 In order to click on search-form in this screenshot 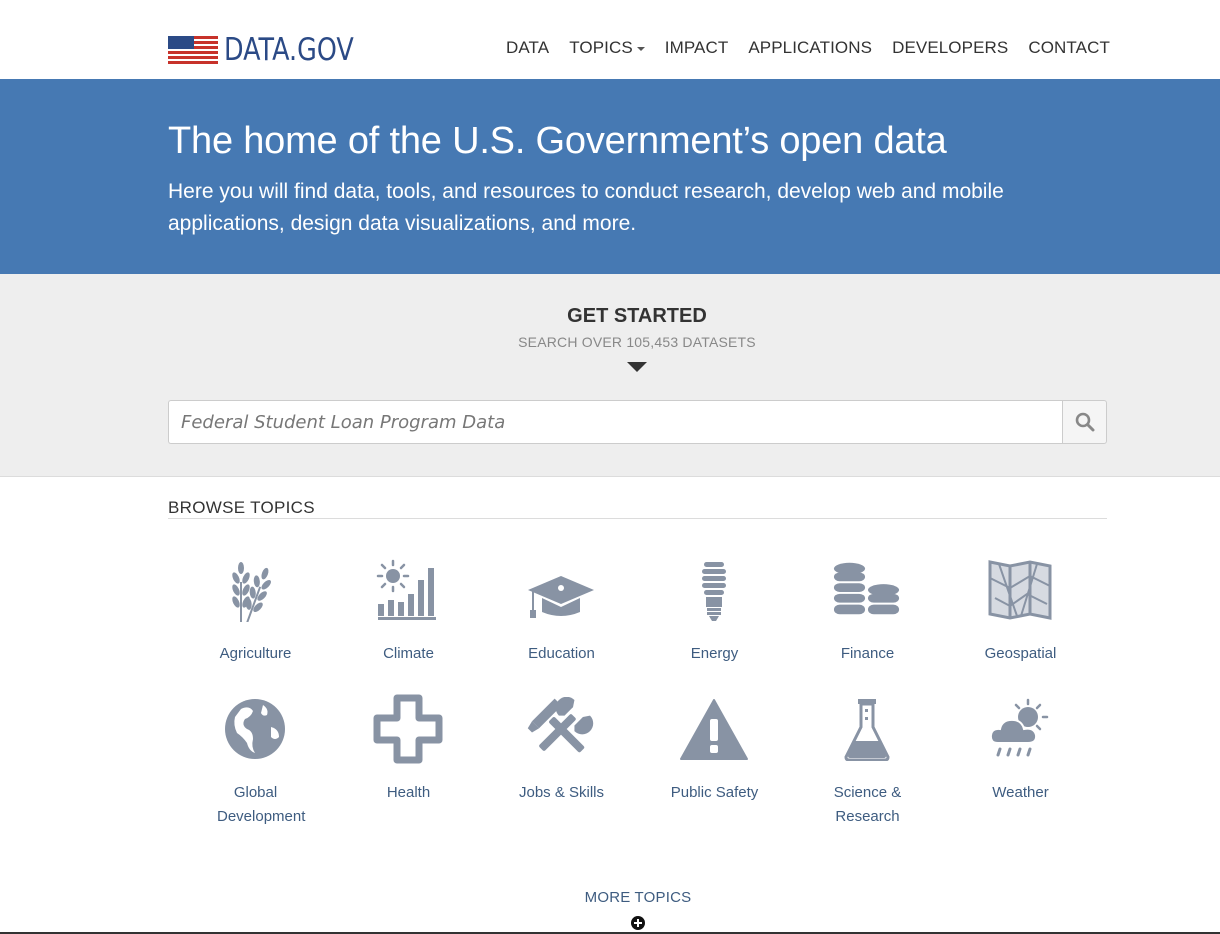, I will do `click(637, 422)`.